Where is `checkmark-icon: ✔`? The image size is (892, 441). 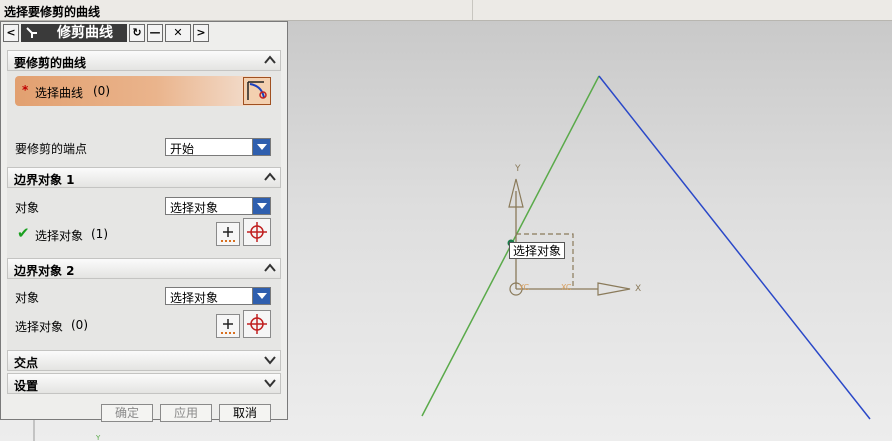
checkmark-icon: ✔ is located at coordinates (23, 233).